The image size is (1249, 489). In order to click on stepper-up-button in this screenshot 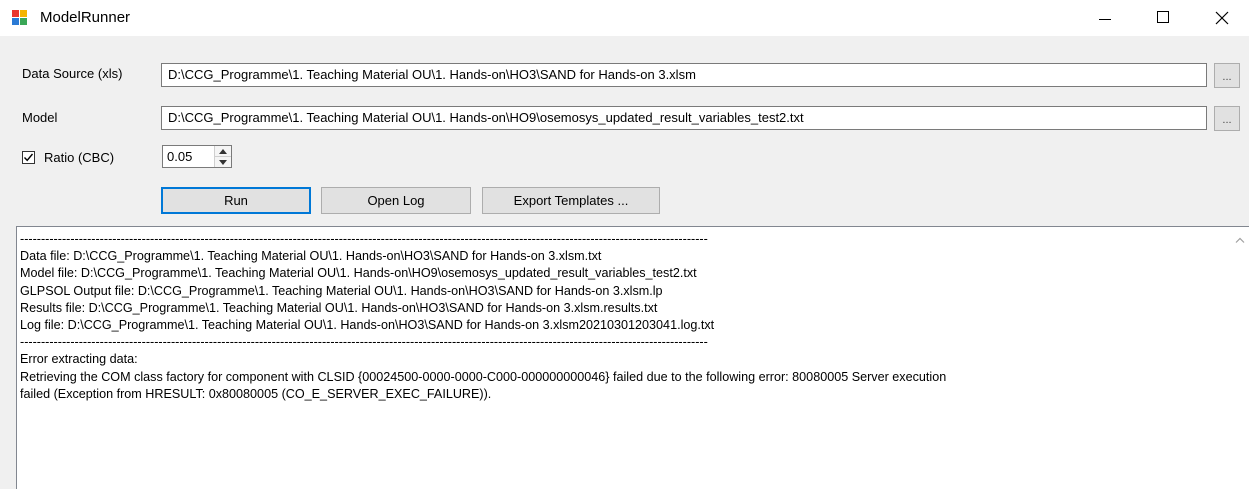, I will do `click(223, 151)`.